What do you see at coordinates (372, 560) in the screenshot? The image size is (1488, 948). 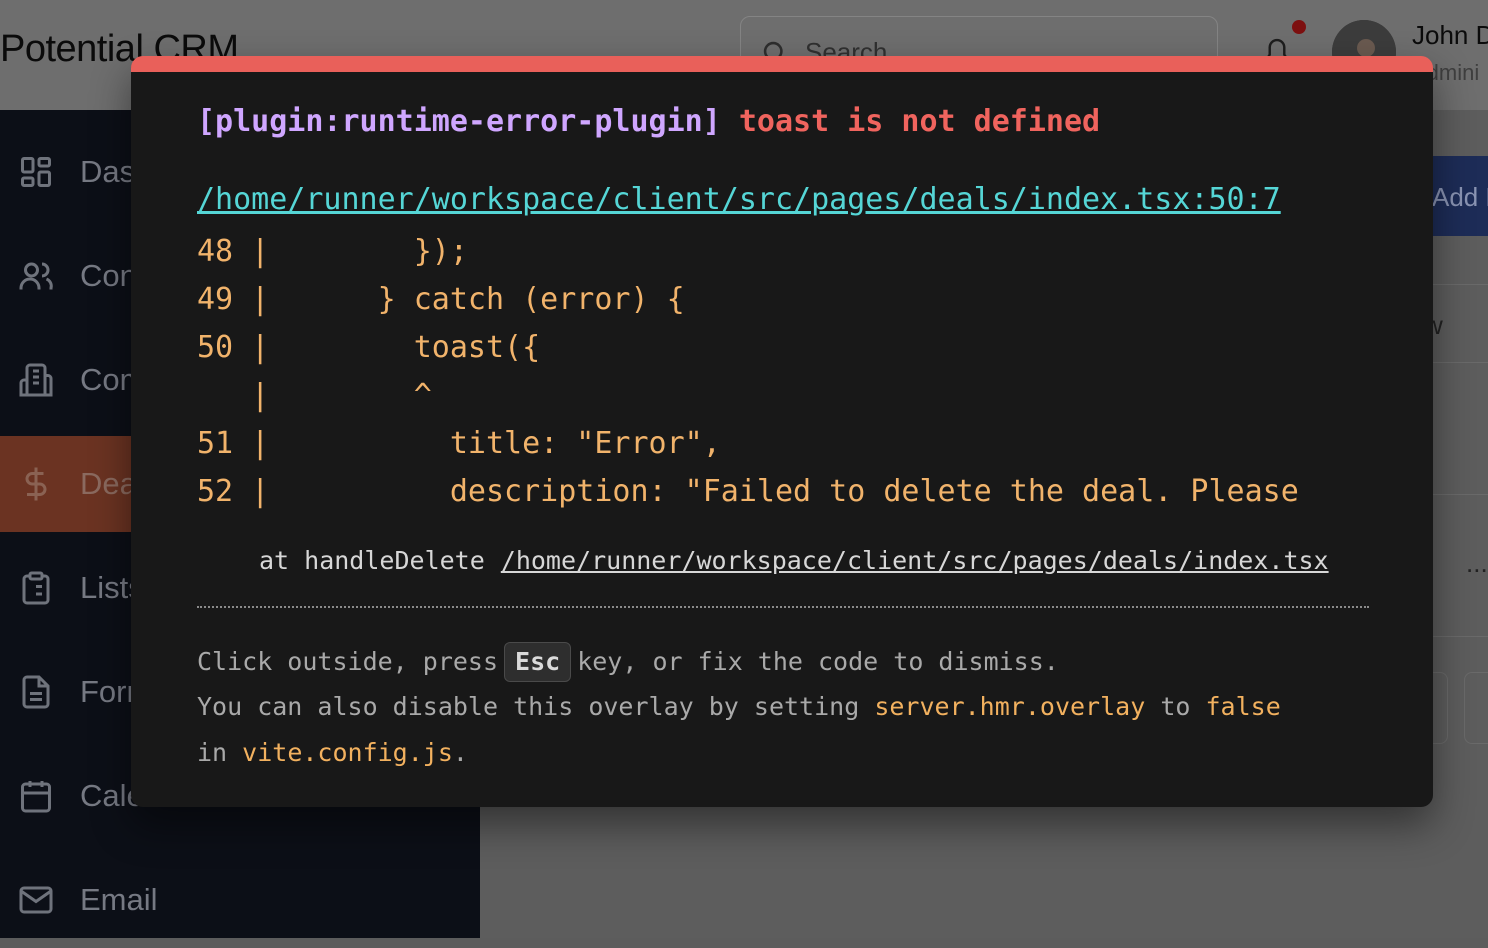 I see `stack-function: at handleDelete` at bounding box center [372, 560].